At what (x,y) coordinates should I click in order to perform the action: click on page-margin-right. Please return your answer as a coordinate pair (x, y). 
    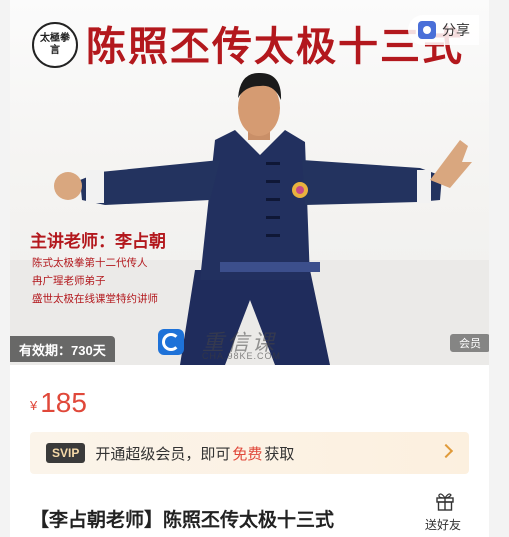
    Looking at the image, I should click on (499, 268).